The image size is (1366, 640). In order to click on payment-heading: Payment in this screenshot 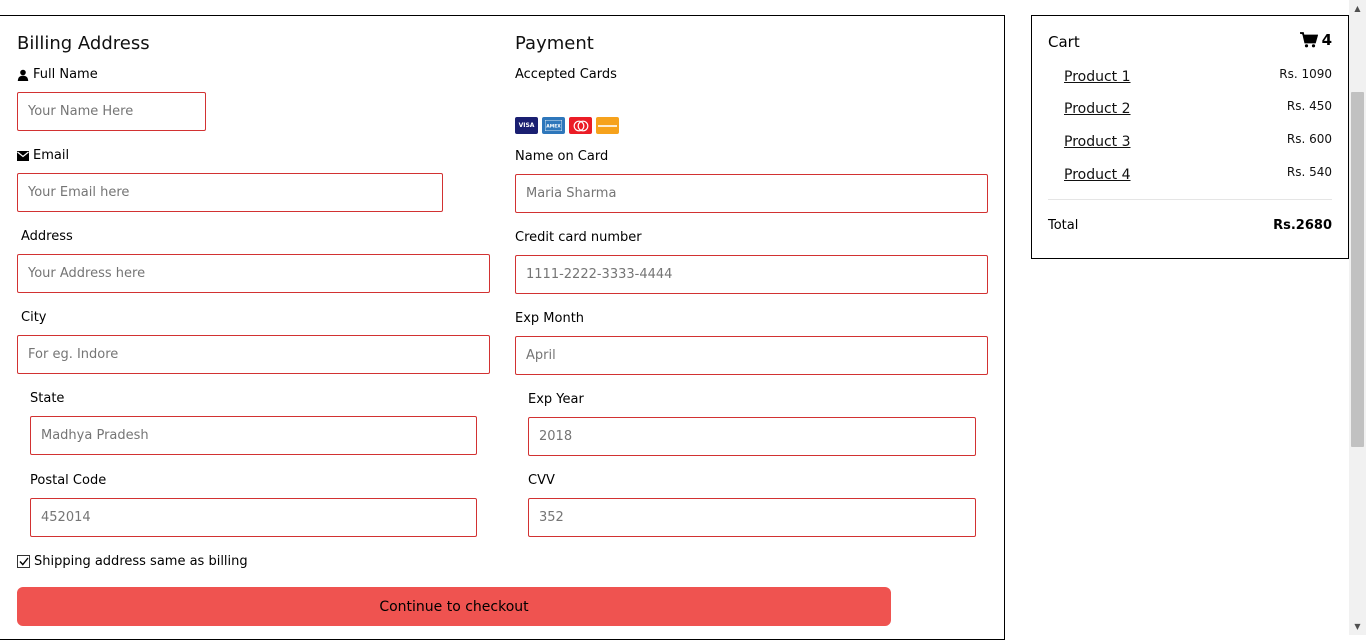, I will do `click(554, 43)`.